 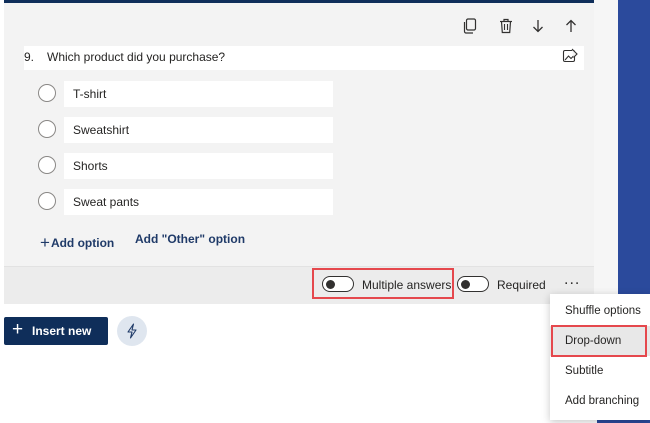 What do you see at coordinates (101, 130) in the screenshot?
I see `option-label: Sweatshirt` at bounding box center [101, 130].